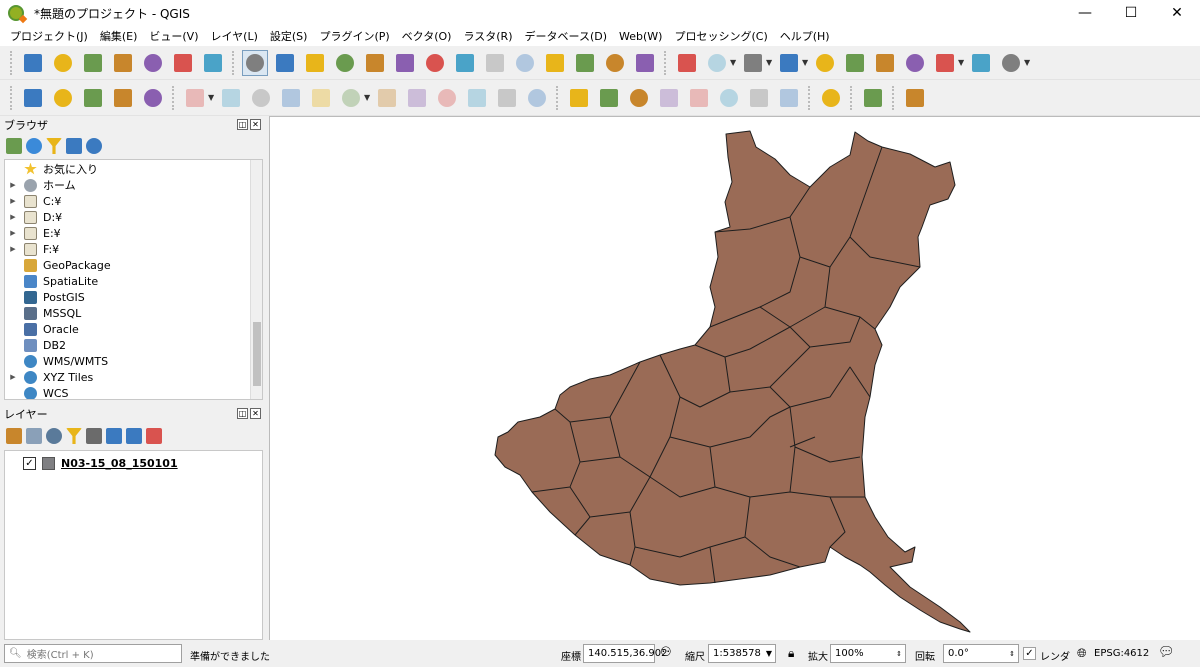 This screenshot has height=667, width=1200. Describe the element at coordinates (855, 63) in the screenshot. I see `field-calculator-button` at that location.